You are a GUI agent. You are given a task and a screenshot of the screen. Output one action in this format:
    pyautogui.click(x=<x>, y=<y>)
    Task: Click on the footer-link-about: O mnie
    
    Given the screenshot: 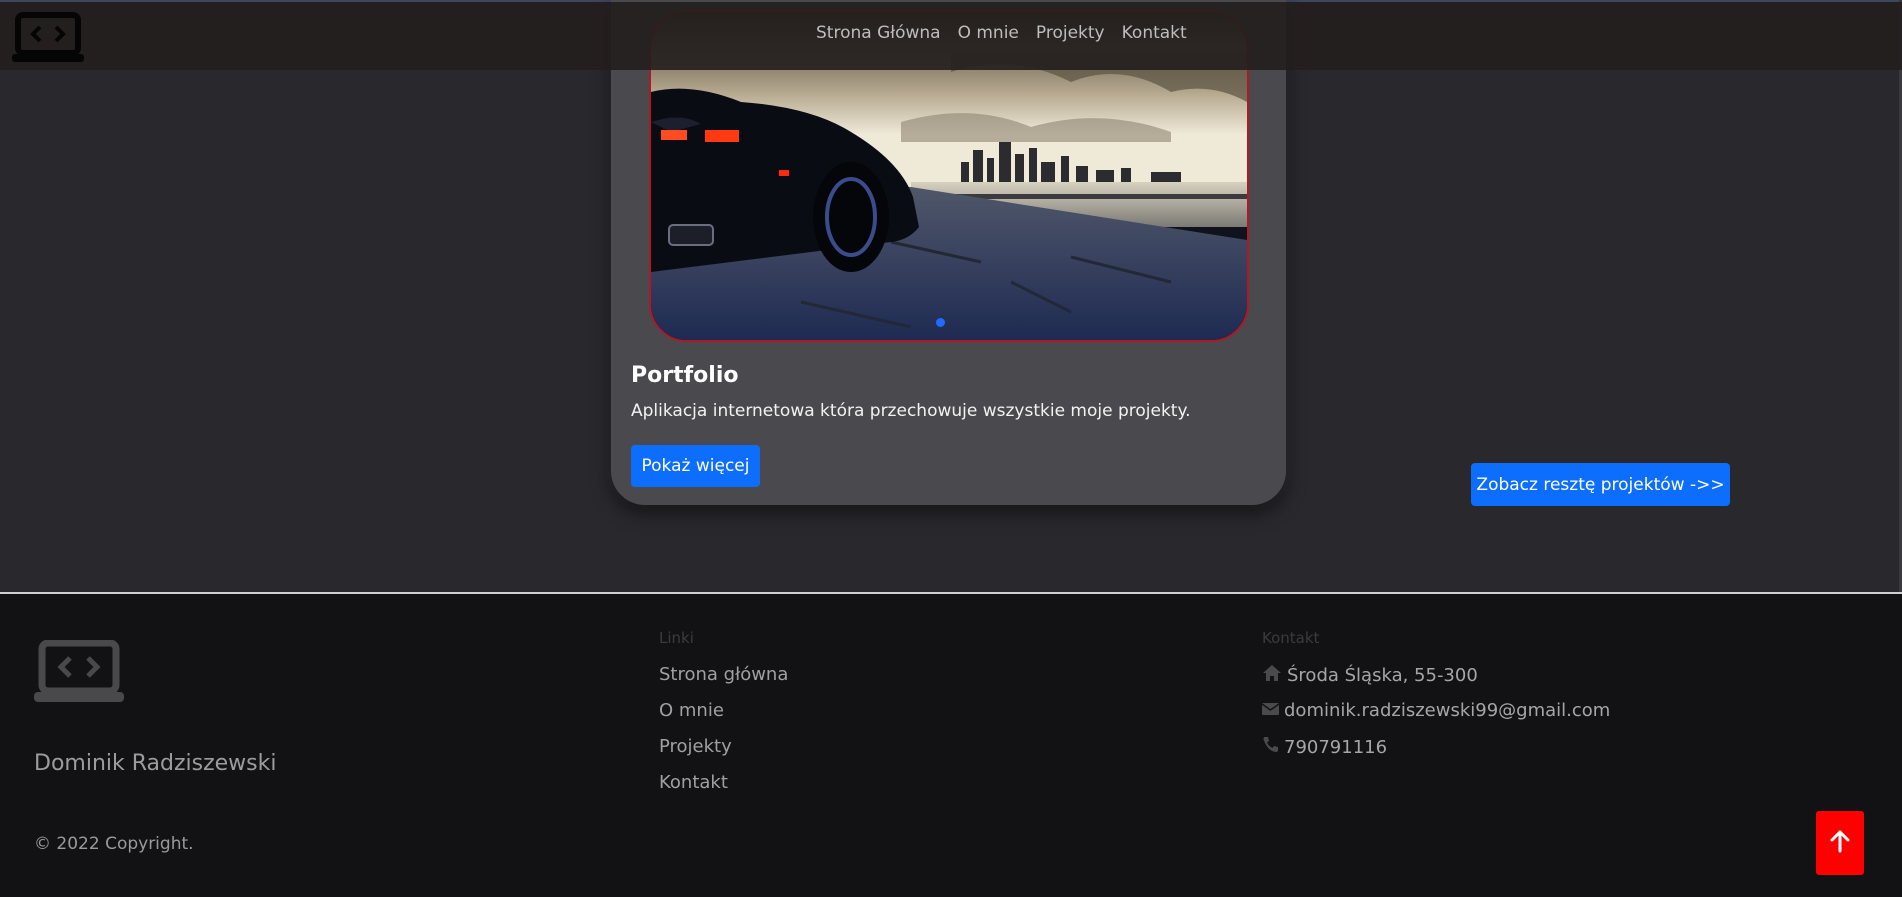 What is the action you would take?
    pyautogui.click(x=691, y=710)
    